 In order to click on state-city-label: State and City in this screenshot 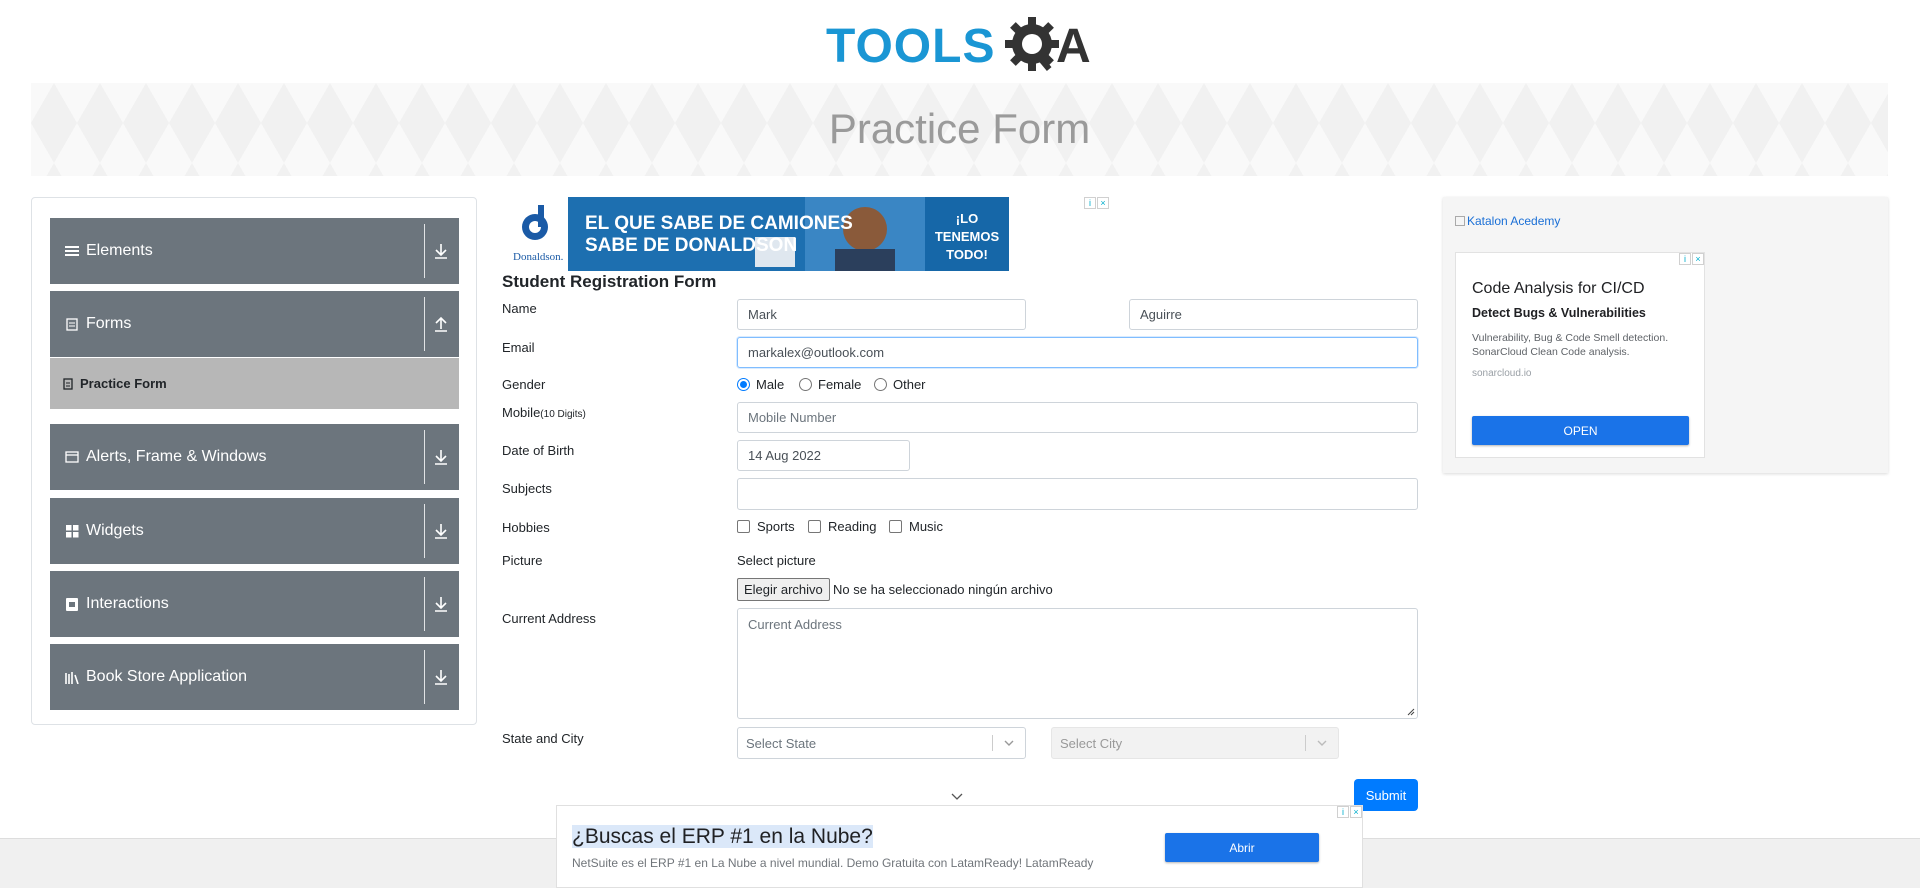, I will do `click(543, 738)`.